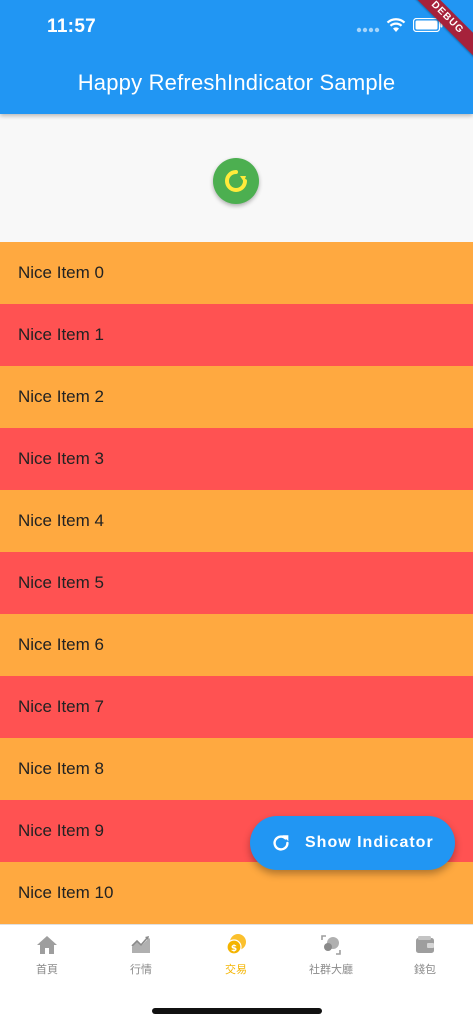 Image resolution: width=473 pixels, height=1023 pixels. What do you see at coordinates (47, 958) in the screenshot?
I see `nav-item-home: 首頁` at bounding box center [47, 958].